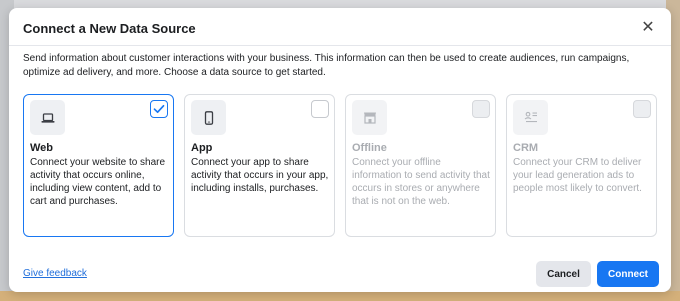 This screenshot has width=680, height=301. I want to click on offline-checkbox, so click(481, 109).